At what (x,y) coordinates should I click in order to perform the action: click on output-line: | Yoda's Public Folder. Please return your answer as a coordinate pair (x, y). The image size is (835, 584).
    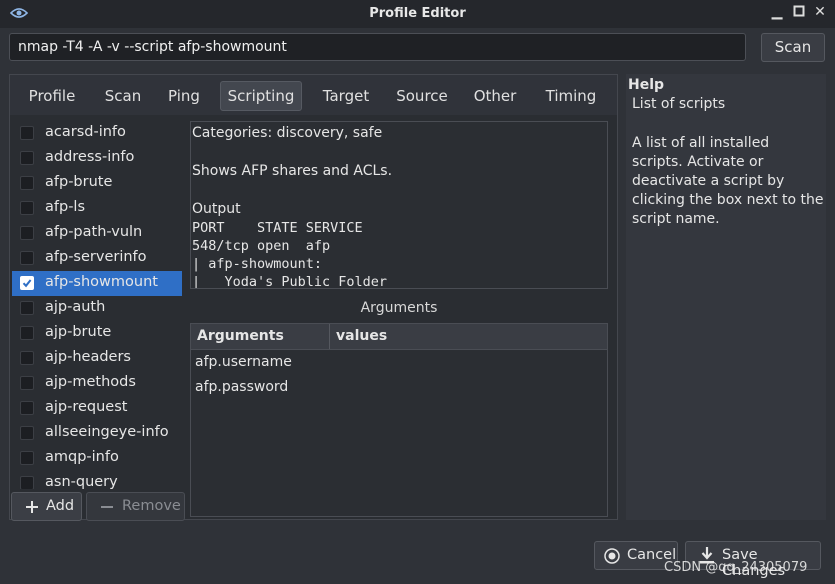
    Looking at the image, I should click on (290, 281).